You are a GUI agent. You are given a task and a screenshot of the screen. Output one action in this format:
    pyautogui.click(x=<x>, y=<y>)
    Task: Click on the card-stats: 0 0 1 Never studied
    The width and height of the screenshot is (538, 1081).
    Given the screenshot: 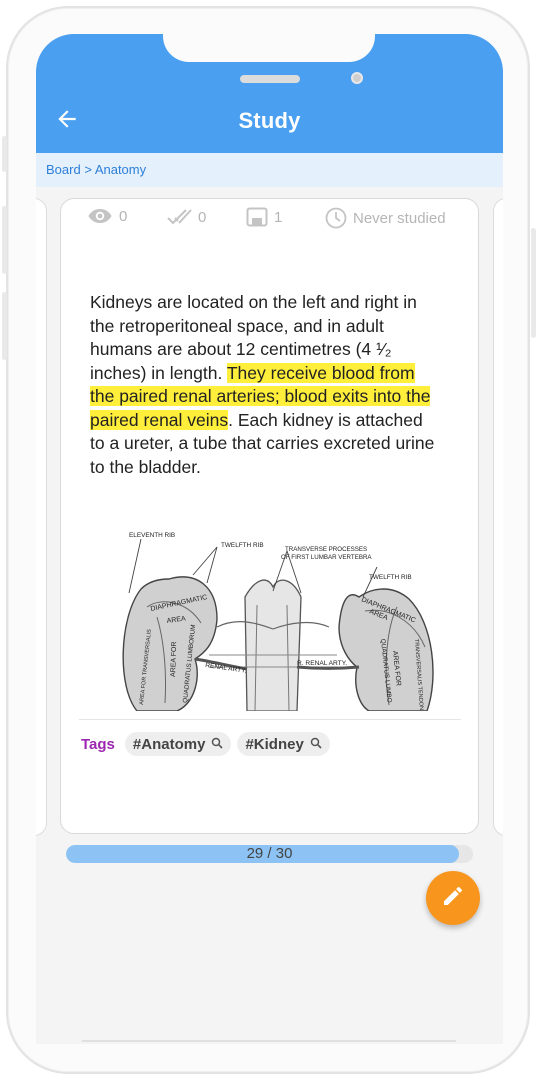 What is the action you would take?
    pyautogui.click(x=269, y=219)
    